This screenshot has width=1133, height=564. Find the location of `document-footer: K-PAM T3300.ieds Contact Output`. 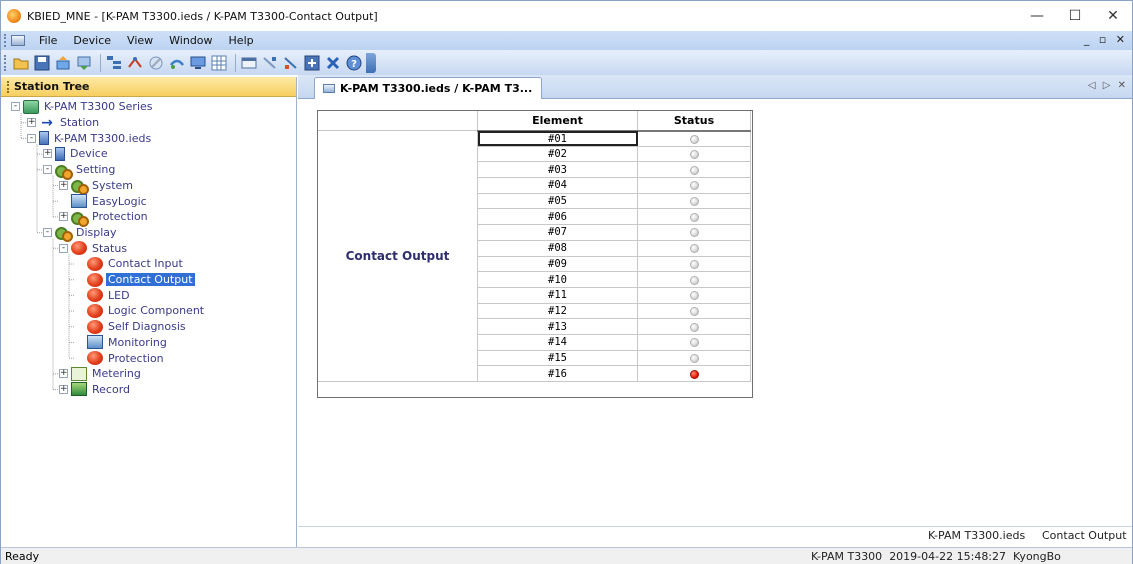

document-footer: K-PAM T3300.ieds Contact Output is located at coordinates (715, 536).